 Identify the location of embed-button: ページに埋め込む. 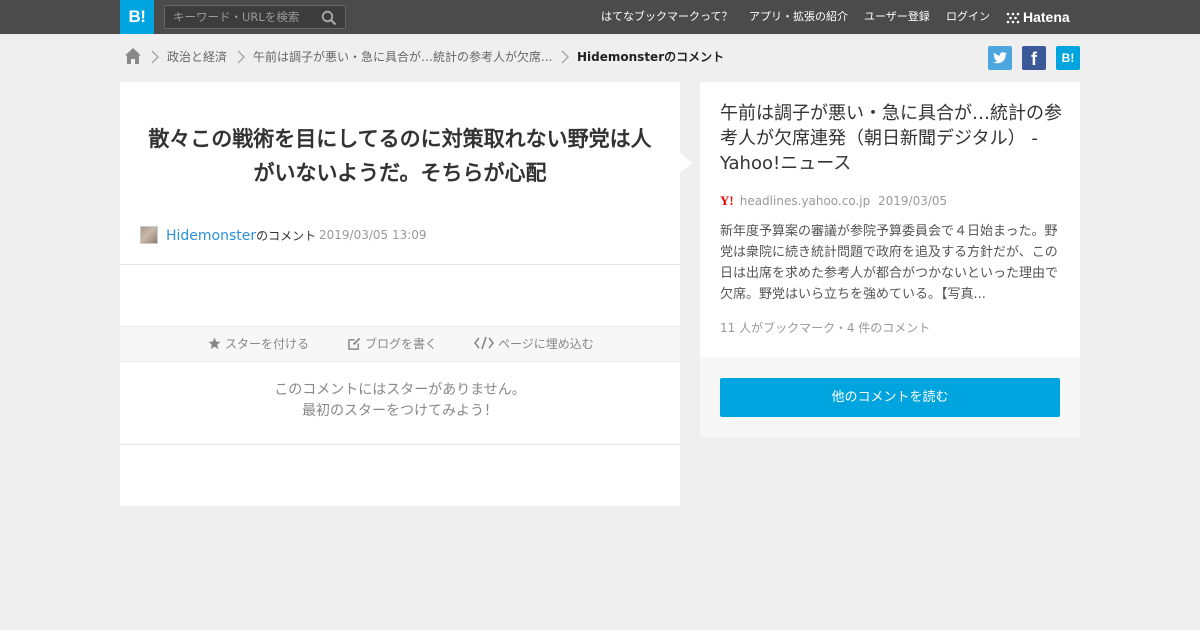
(533, 344).